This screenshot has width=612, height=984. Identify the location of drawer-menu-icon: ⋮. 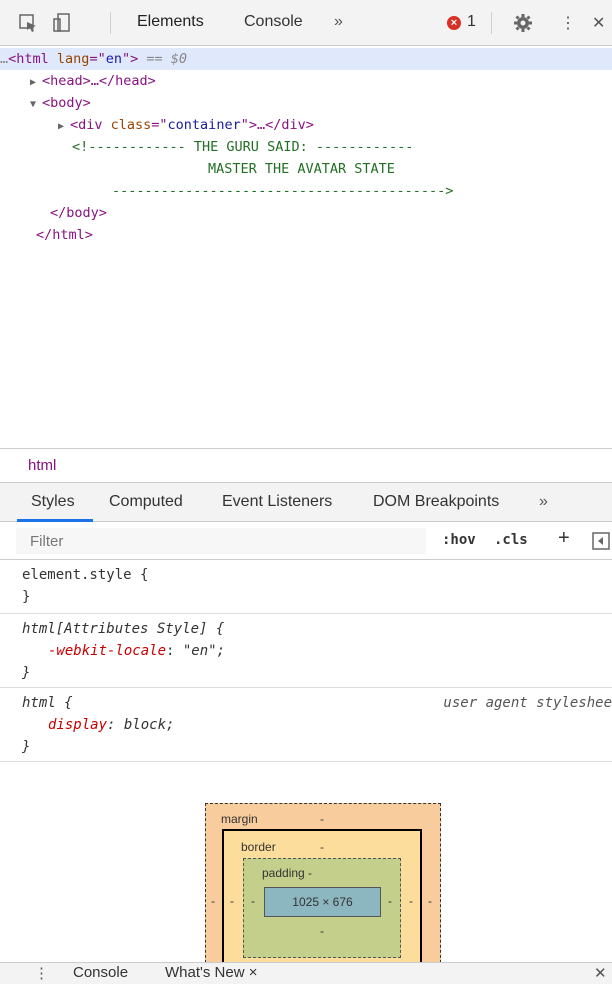
(41, 973).